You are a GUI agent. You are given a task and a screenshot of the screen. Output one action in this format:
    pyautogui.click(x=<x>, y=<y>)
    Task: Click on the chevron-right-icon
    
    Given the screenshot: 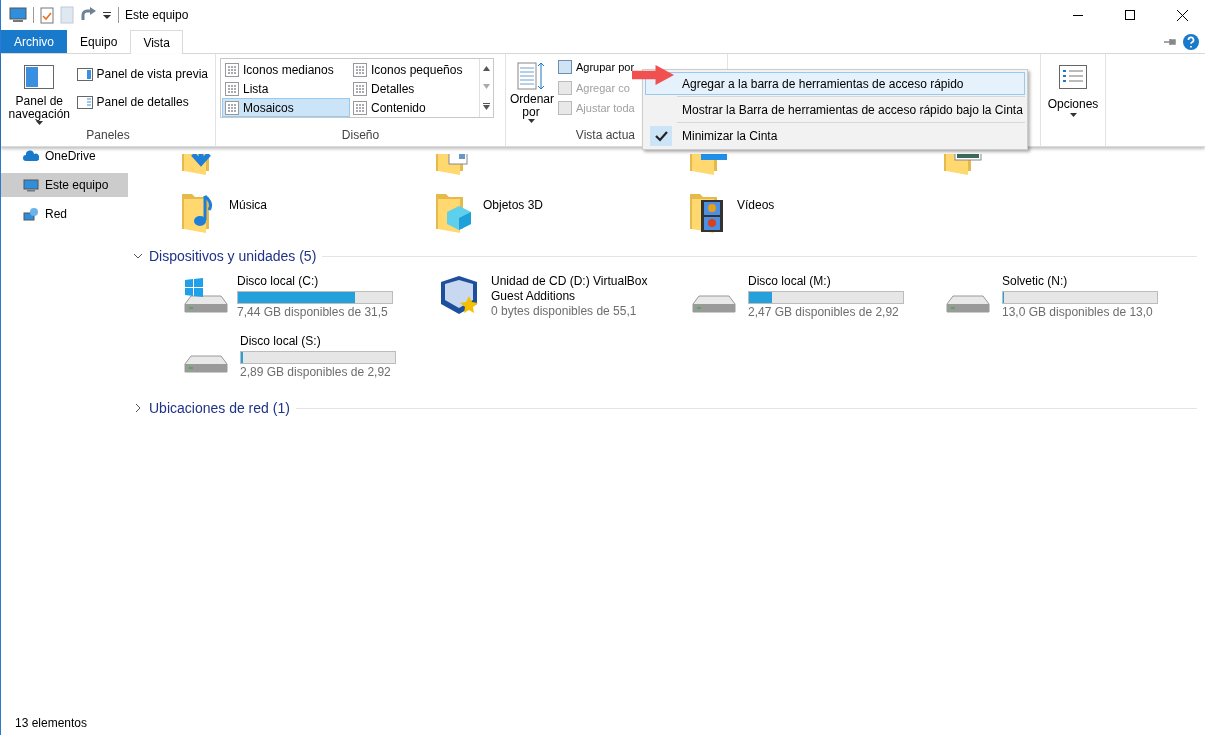 What is the action you would take?
    pyautogui.click(x=138, y=408)
    